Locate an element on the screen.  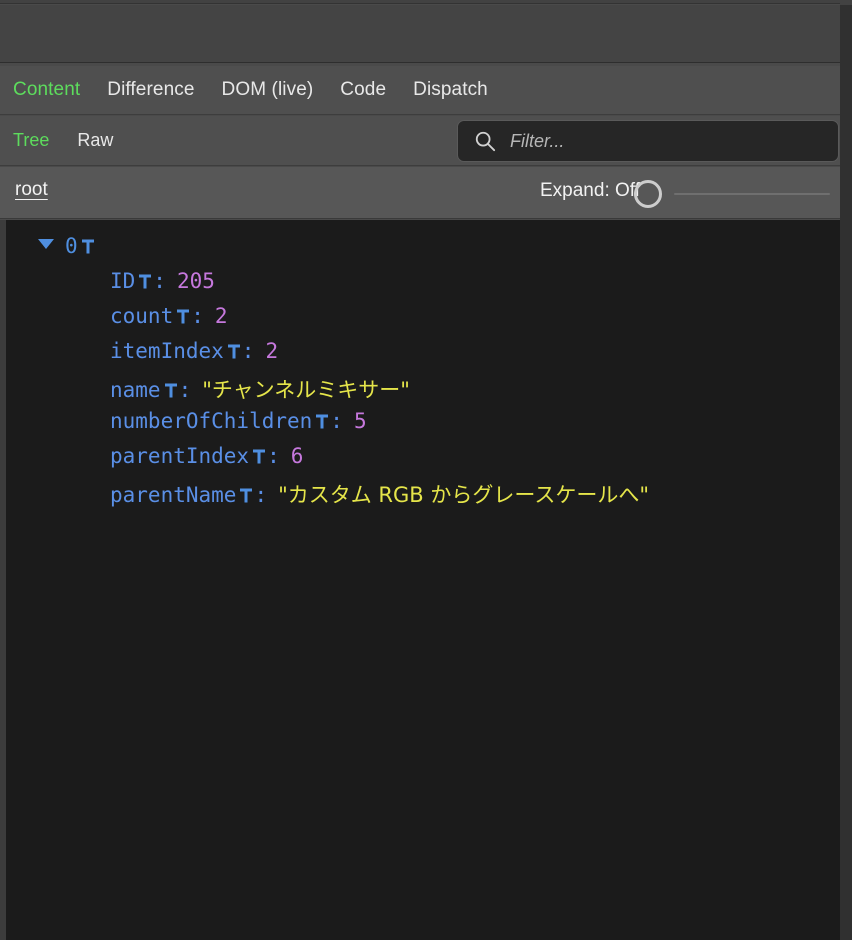
tree-row: numberOfChildren : 5 is located at coordinates (423, 426).